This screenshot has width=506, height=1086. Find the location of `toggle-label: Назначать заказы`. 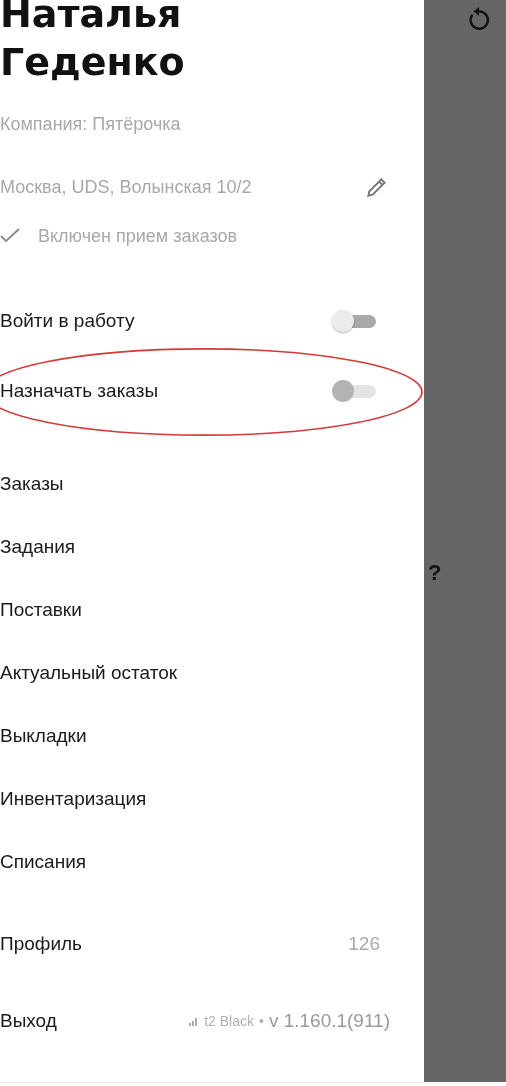

toggle-label: Назначать заказы is located at coordinates (79, 391).